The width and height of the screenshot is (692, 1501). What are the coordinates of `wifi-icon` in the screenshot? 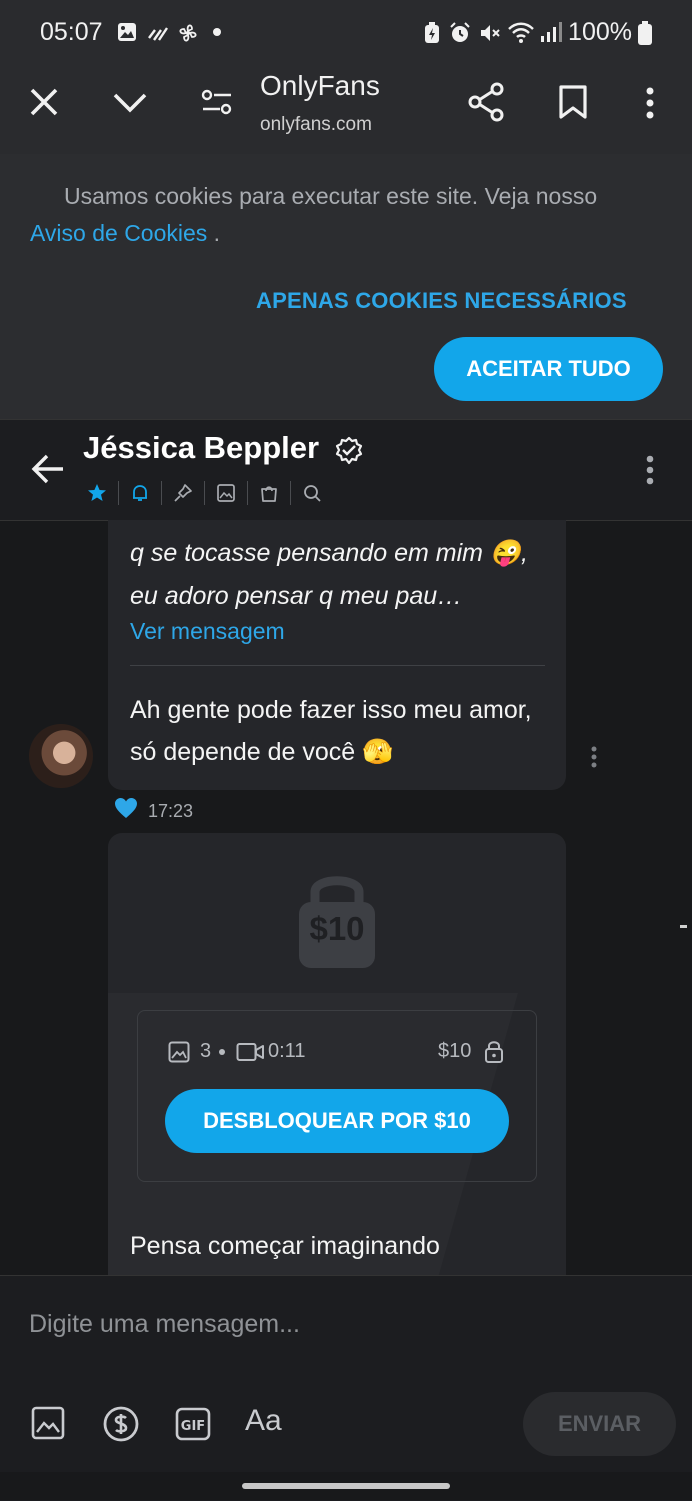 It's located at (521, 32).